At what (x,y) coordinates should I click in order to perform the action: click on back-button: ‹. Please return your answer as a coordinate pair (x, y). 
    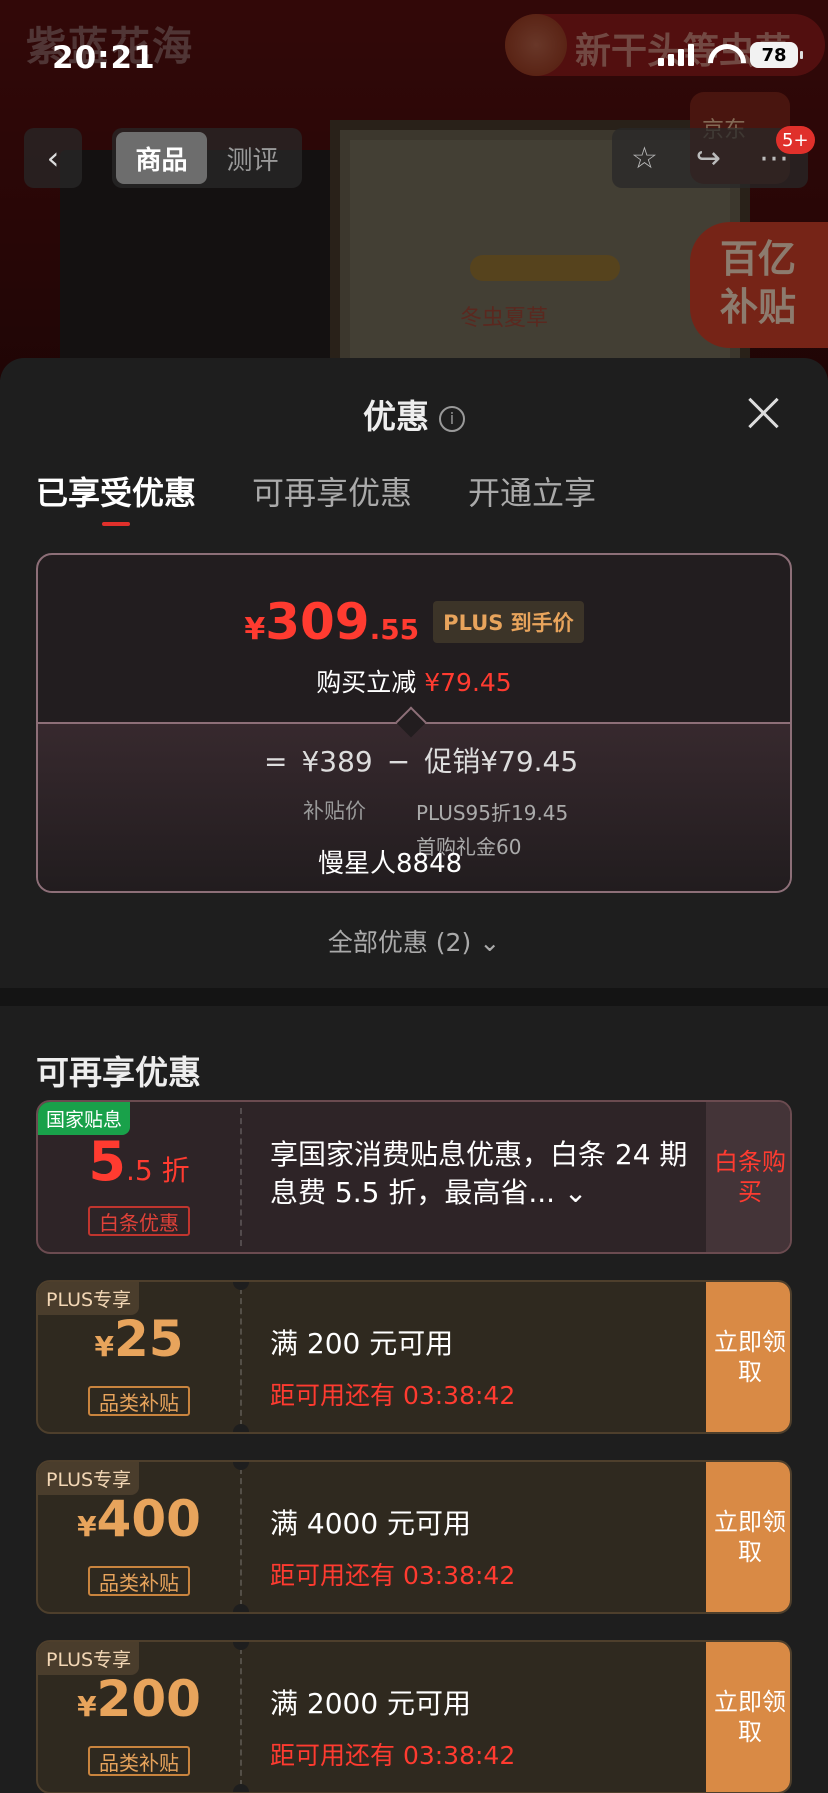
    Looking at the image, I should click on (53, 158).